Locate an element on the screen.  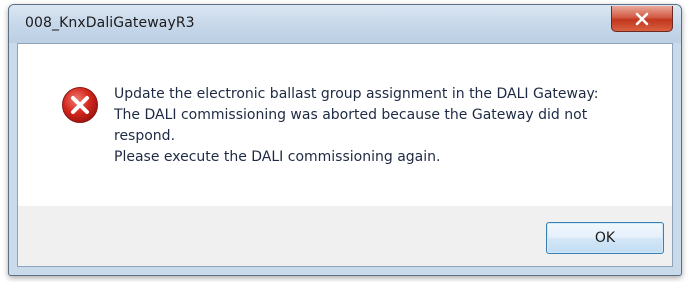
close-button is located at coordinates (642, 19).